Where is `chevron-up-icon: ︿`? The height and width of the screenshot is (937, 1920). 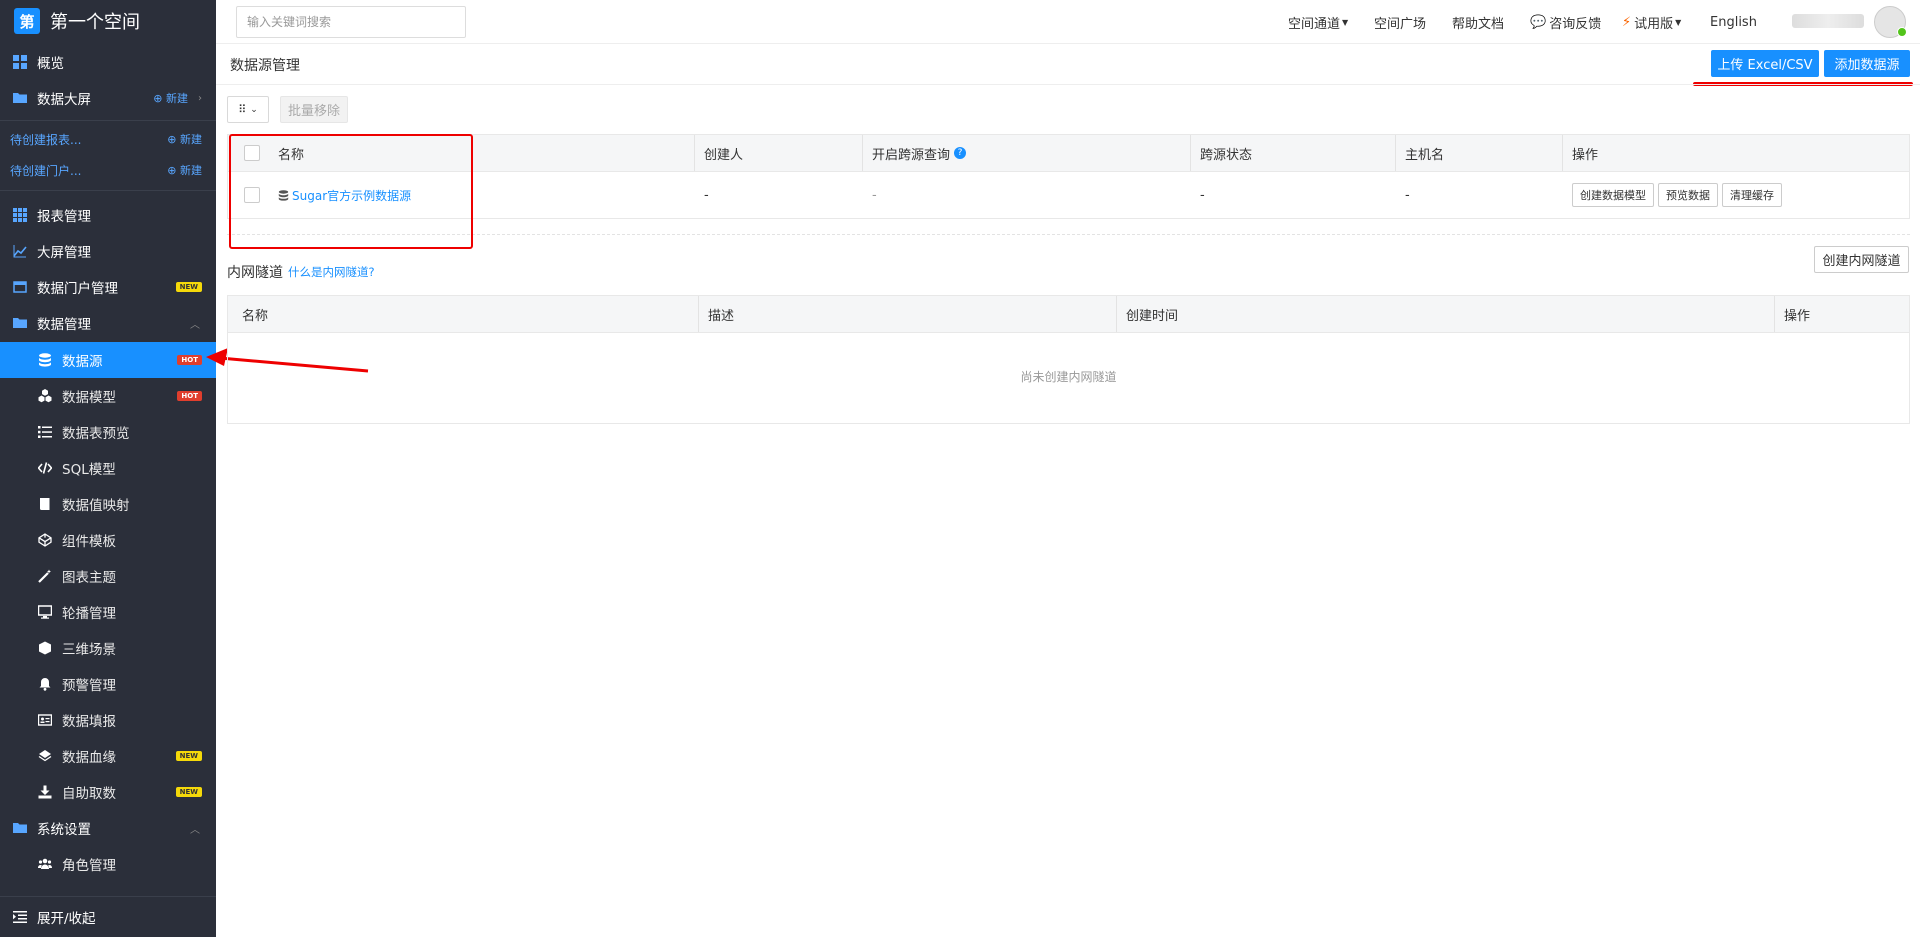 chevron-up-icon: ︿ is located at coordinates (195, 830).